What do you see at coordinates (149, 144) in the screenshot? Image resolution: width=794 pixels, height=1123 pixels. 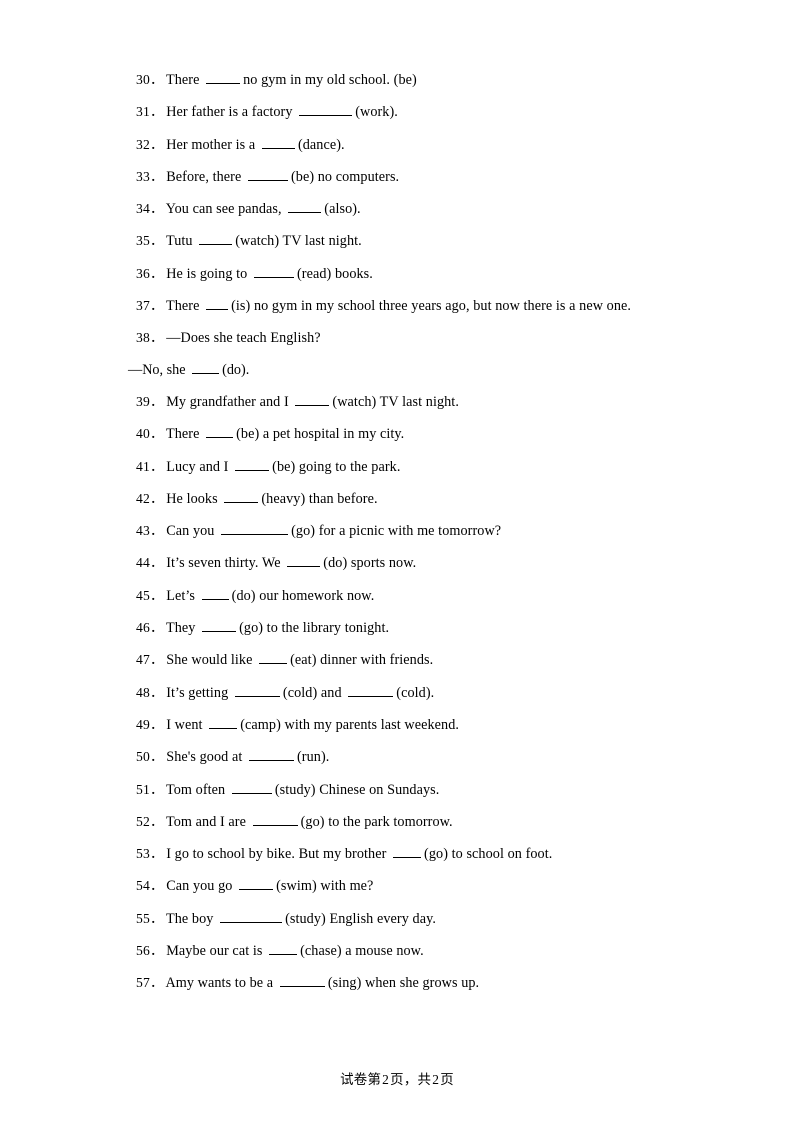 I see `question-number: 32` at bounding box center [149, 144].